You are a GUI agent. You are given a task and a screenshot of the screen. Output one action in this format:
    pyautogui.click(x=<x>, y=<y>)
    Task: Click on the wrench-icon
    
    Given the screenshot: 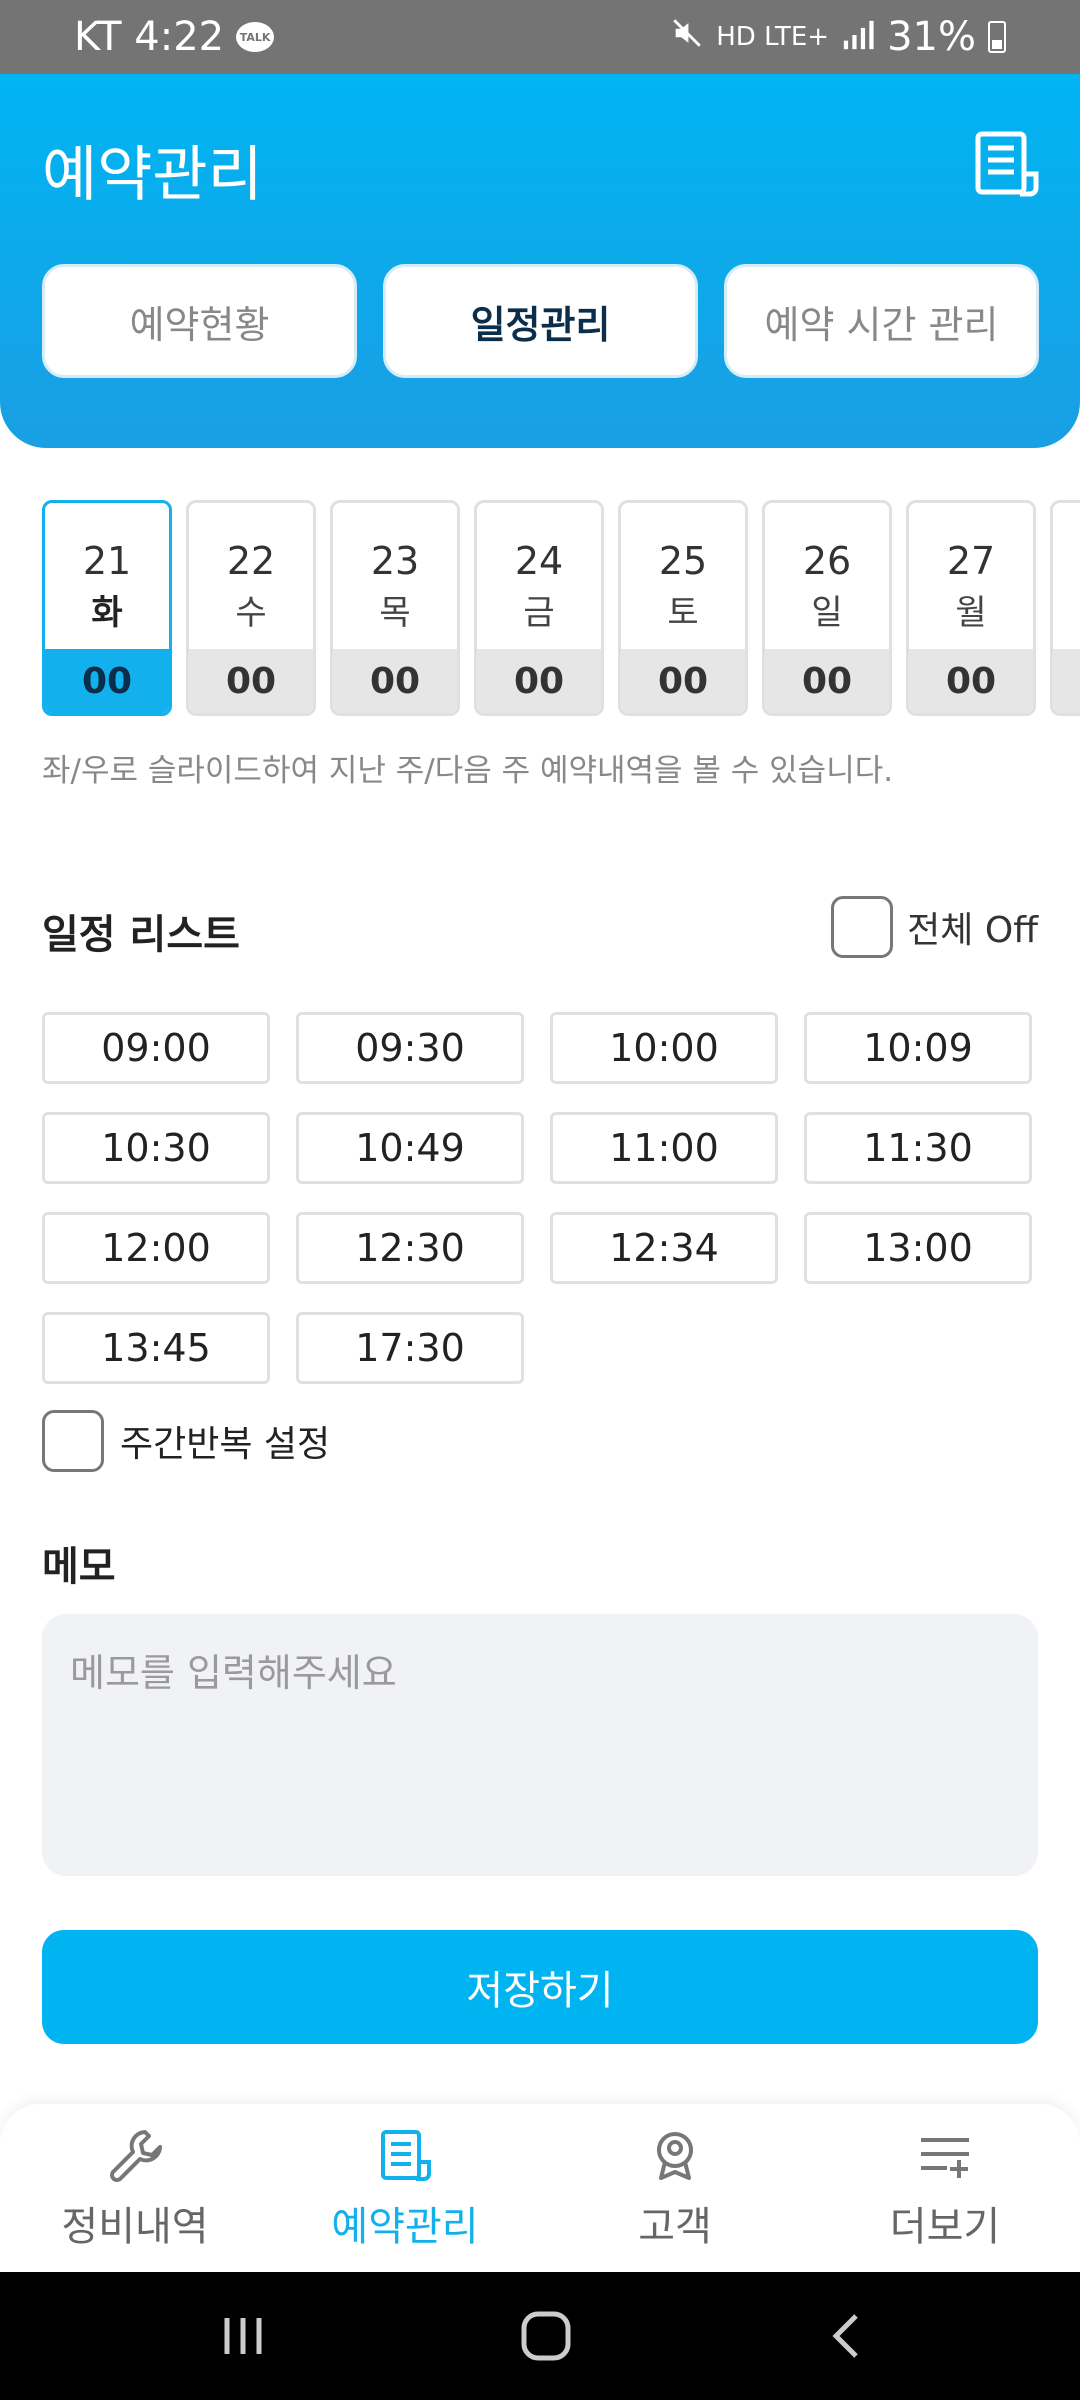 What is the action you would take?
    pyautogui.click(x=136, y=2156)
    